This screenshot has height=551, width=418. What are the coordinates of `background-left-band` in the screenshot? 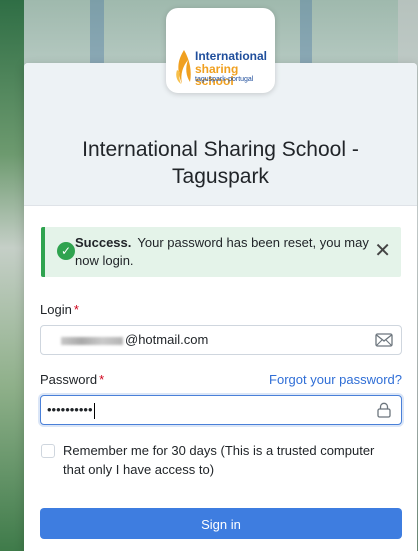 It's located at (12, 275).